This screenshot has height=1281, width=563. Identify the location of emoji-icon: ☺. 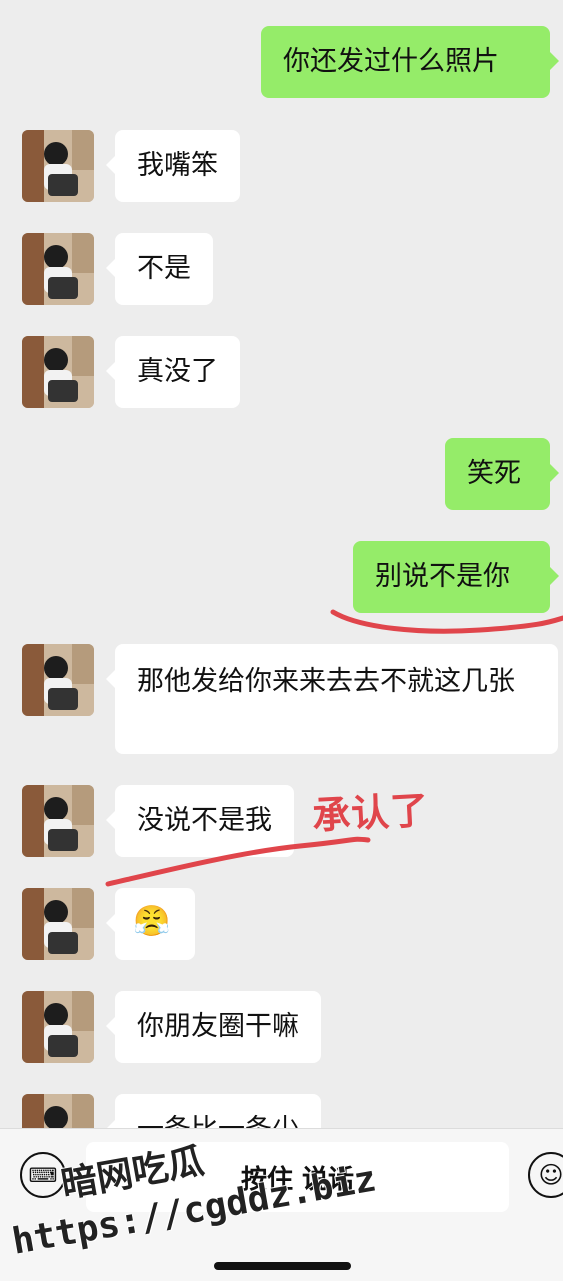
(550, 1175).